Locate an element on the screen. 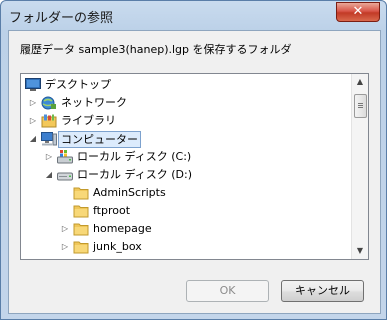  scroll-down-button: ▼ is located at coordinates (360, 251).